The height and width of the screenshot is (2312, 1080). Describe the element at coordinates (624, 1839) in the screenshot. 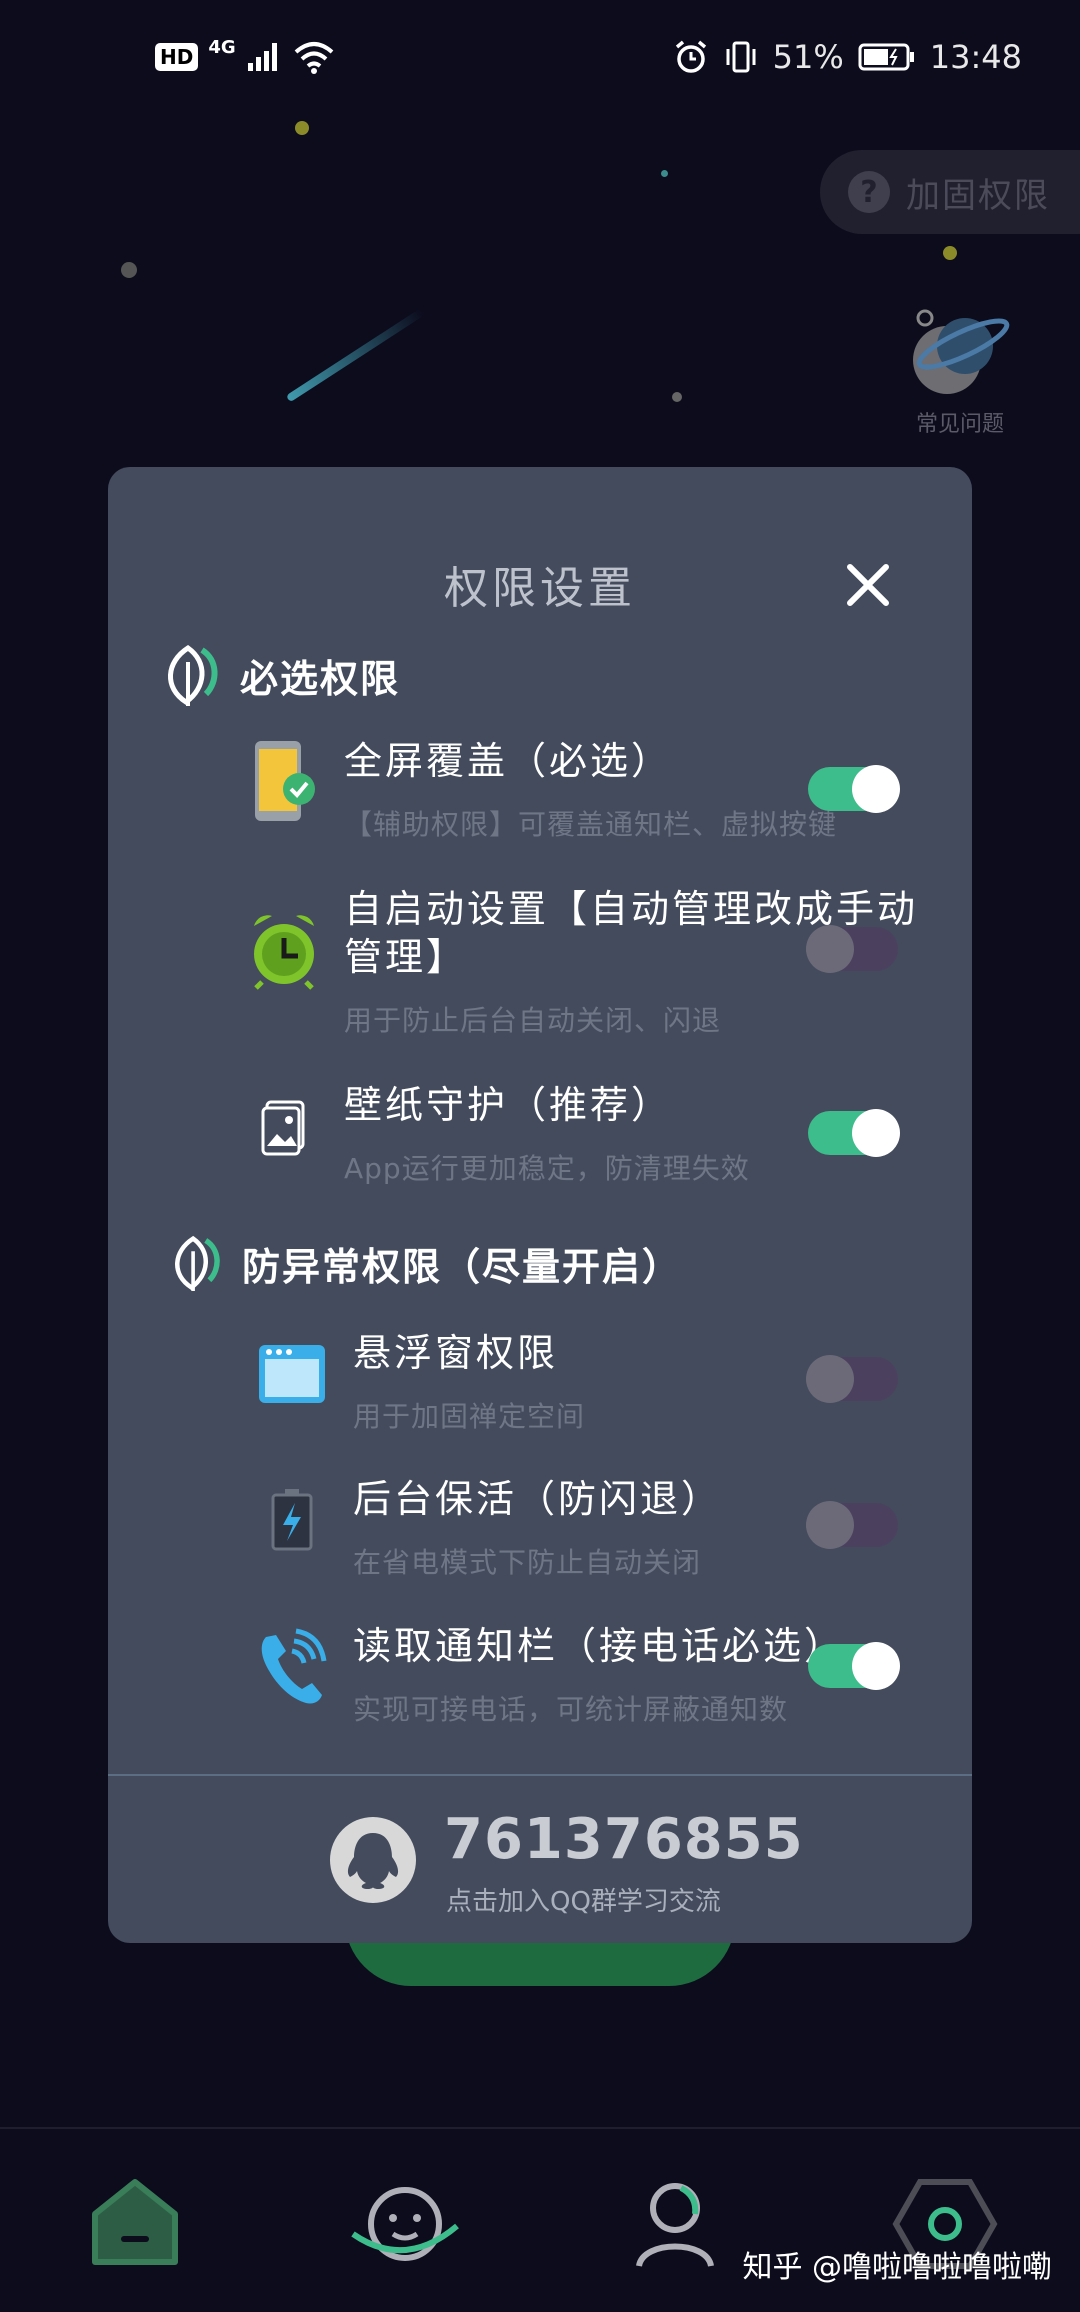

I see `qq-group-number: 761376855` at that location.